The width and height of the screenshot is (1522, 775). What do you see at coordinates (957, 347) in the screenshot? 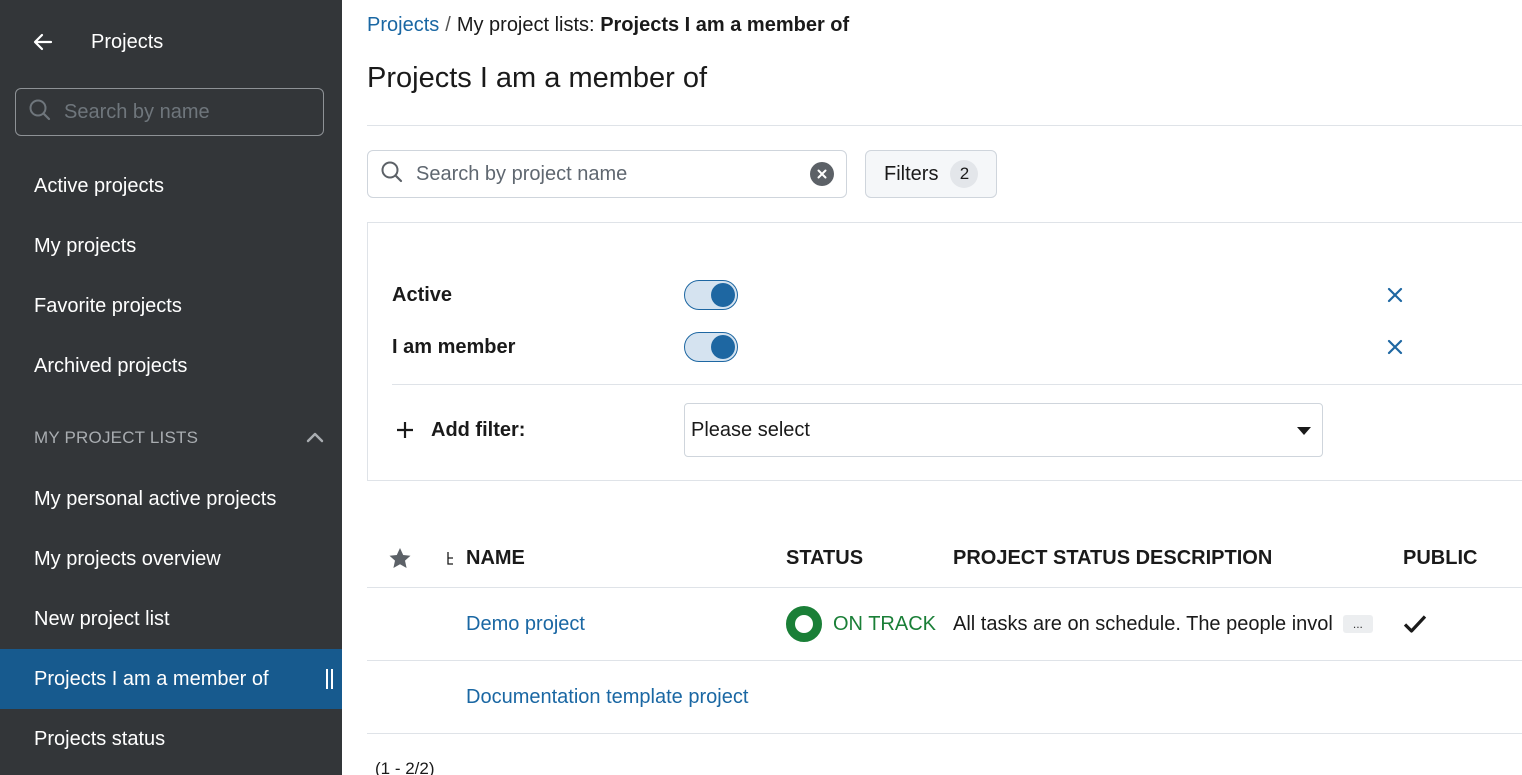
I see `filter-row-i-am-member: I am member` at bounding box center [957, 347].